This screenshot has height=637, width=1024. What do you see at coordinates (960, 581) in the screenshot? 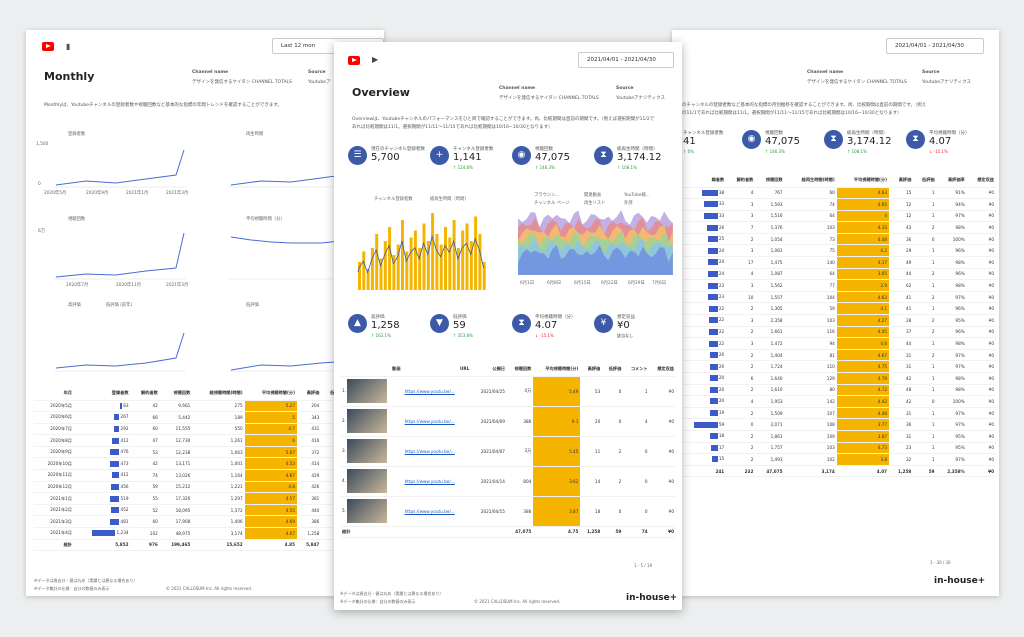
I see `brand-logo: in-house+` at bounding box center [960, 581].